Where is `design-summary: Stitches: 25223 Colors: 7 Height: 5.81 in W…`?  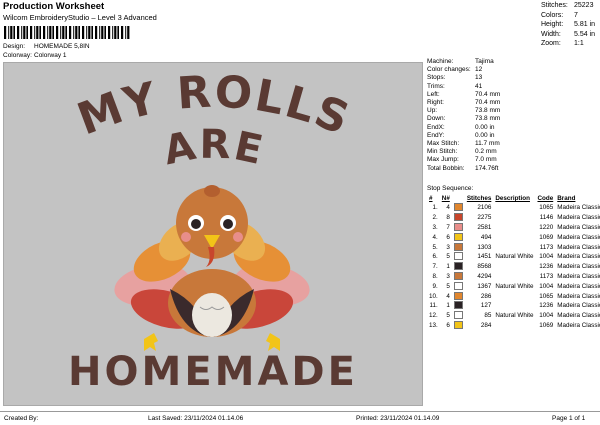 design-summary: Stitches: 25223 Colors: 7 Height: 5.81 in W… is located at coordinates (568, 25).